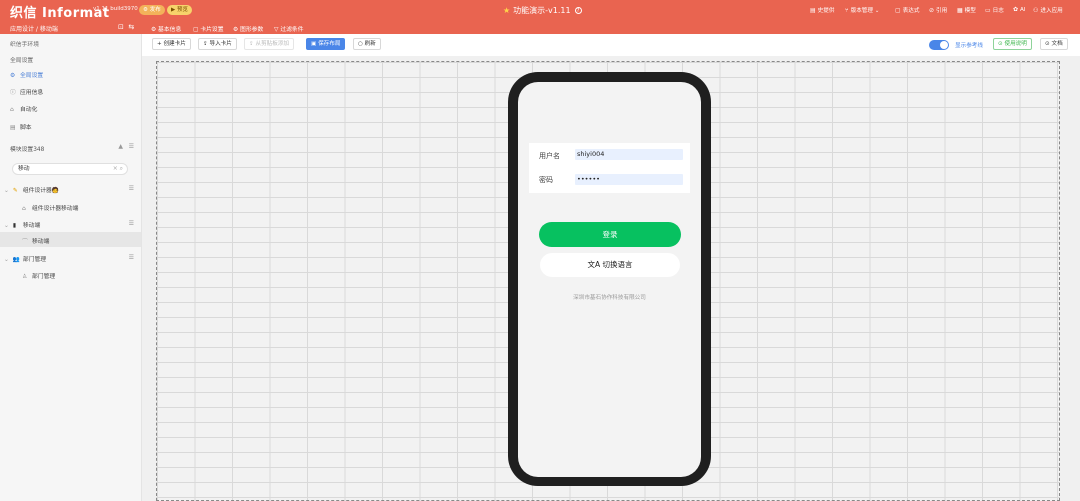  Describe the element at coordinates (21, 126) in the screenshot. I see `sidebar-item-script: ▤ 脚本` at that location.